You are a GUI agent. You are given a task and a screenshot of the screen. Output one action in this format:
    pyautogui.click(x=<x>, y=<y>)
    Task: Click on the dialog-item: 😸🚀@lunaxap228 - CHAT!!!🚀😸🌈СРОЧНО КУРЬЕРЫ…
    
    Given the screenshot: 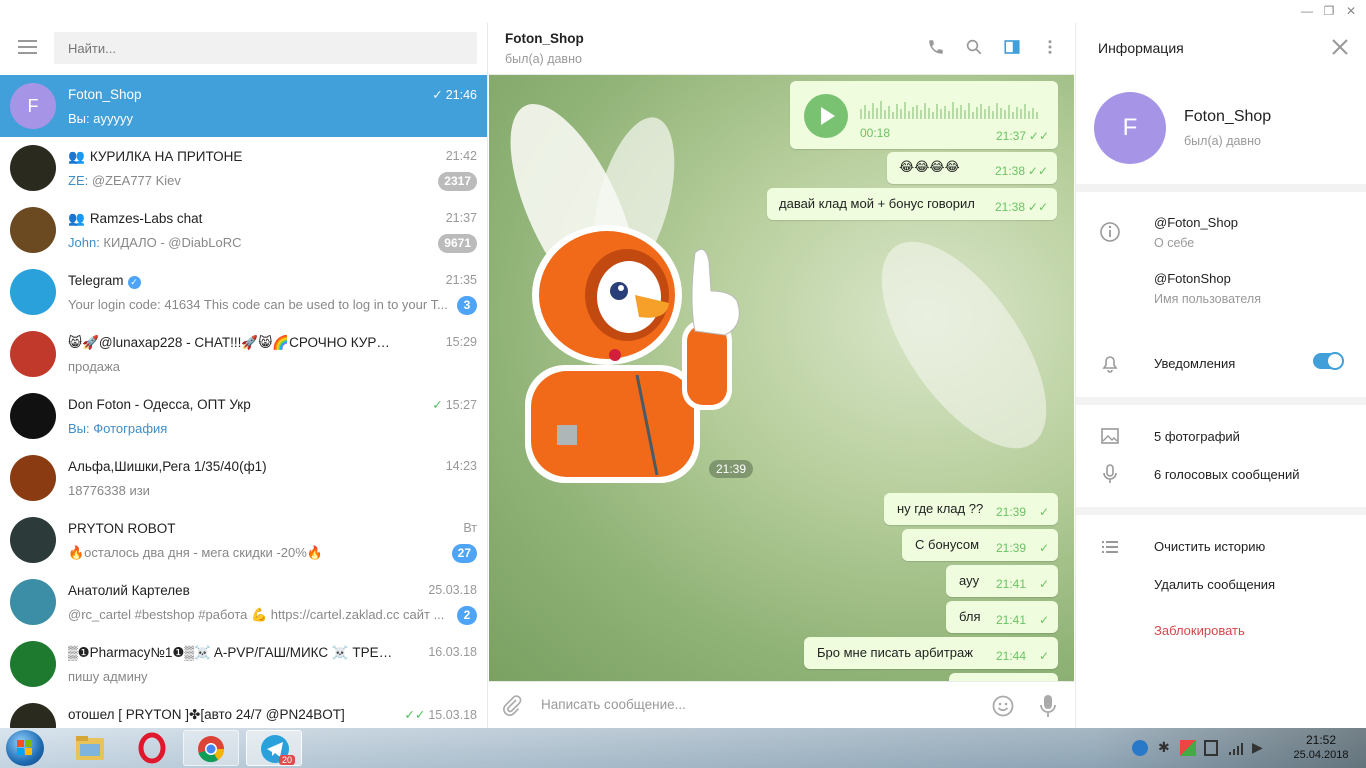 What is the action you would take?
    pyautogui.click(x=243, y=354)
    